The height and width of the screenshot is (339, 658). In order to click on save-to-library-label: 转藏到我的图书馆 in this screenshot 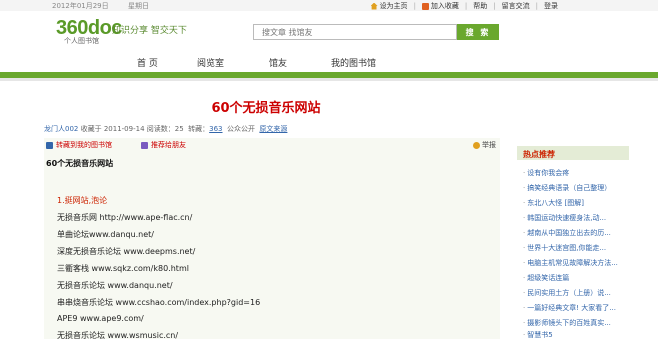, I will do `click(84, 145)`.